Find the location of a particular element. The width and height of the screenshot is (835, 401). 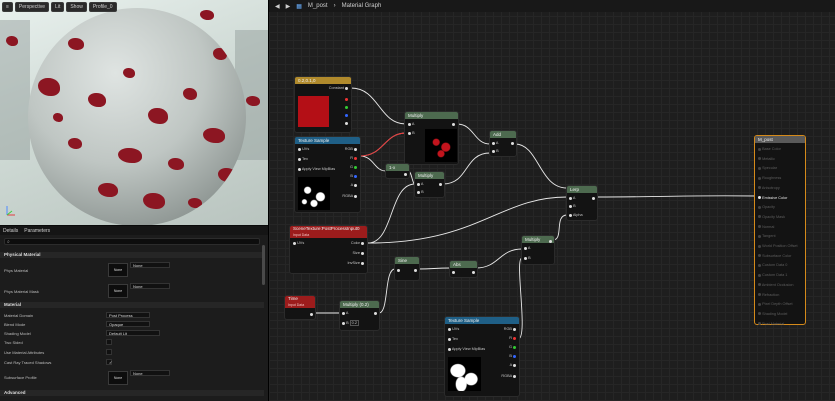

result-pin: Emissive Color is located at coordinates (772, 198).